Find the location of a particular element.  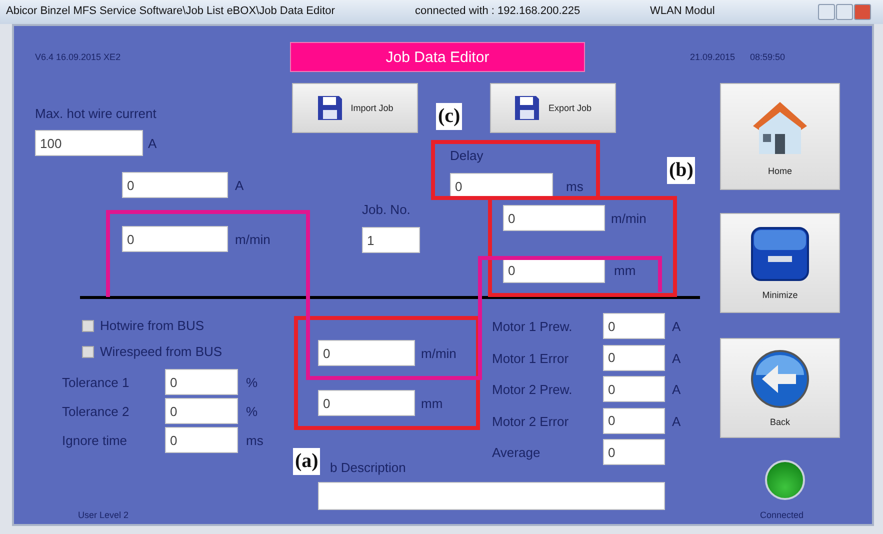

module-text: WLAN Modul is located at coordinates (682, 11).